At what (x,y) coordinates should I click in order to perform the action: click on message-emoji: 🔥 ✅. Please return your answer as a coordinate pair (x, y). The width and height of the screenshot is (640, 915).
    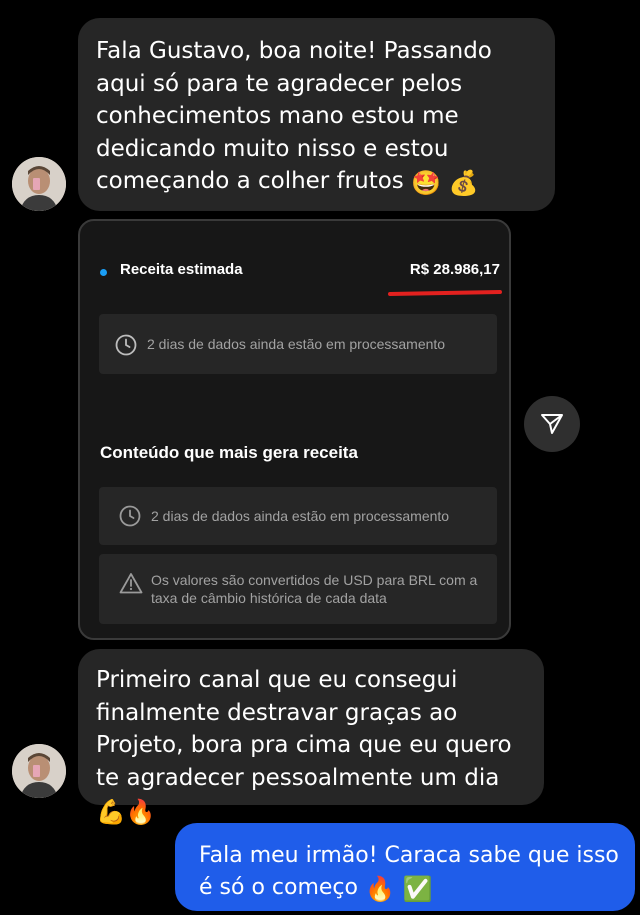
    Looking at the image, I should click on (398, 889).